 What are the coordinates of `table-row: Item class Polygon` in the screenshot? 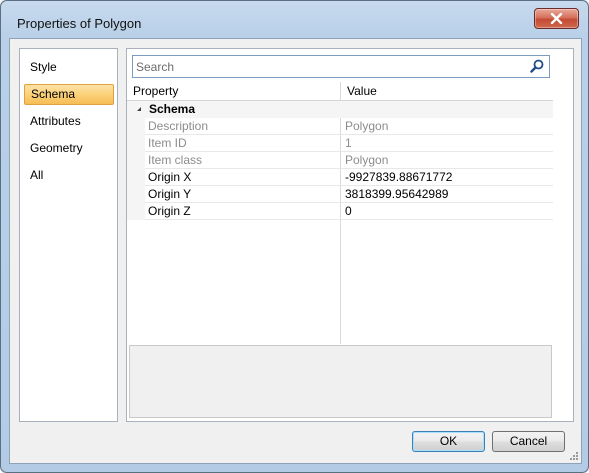 It's located at (349, 160).